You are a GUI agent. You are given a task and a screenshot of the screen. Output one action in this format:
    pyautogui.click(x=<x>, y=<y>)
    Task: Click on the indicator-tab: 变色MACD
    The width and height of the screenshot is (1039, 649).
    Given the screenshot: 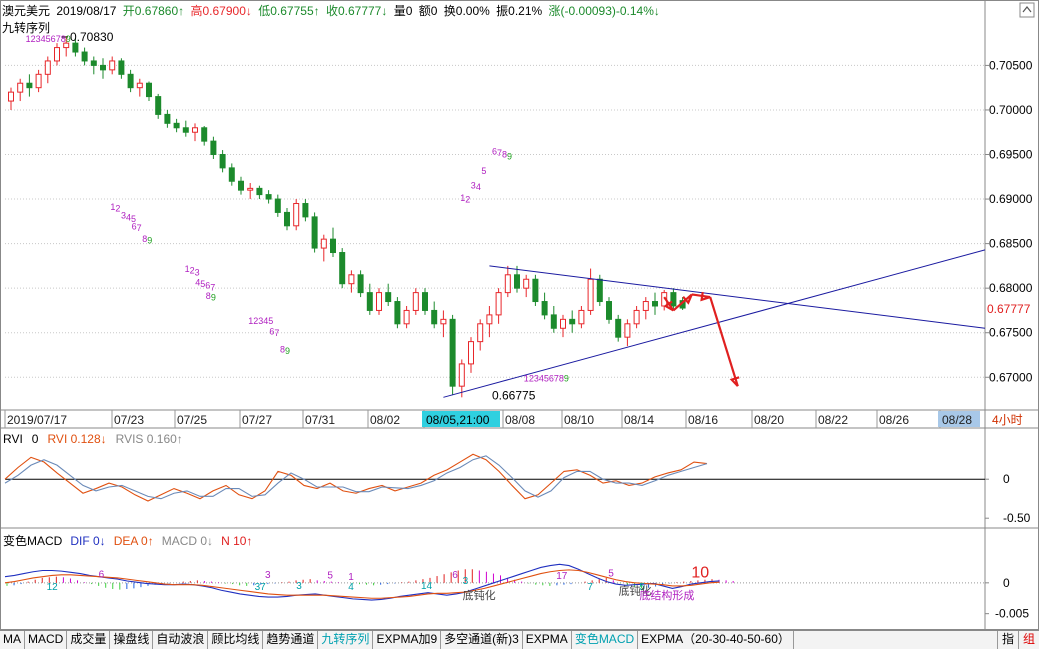 What is the action you would take?
    pyautogui.click(x=605, y=640)
    